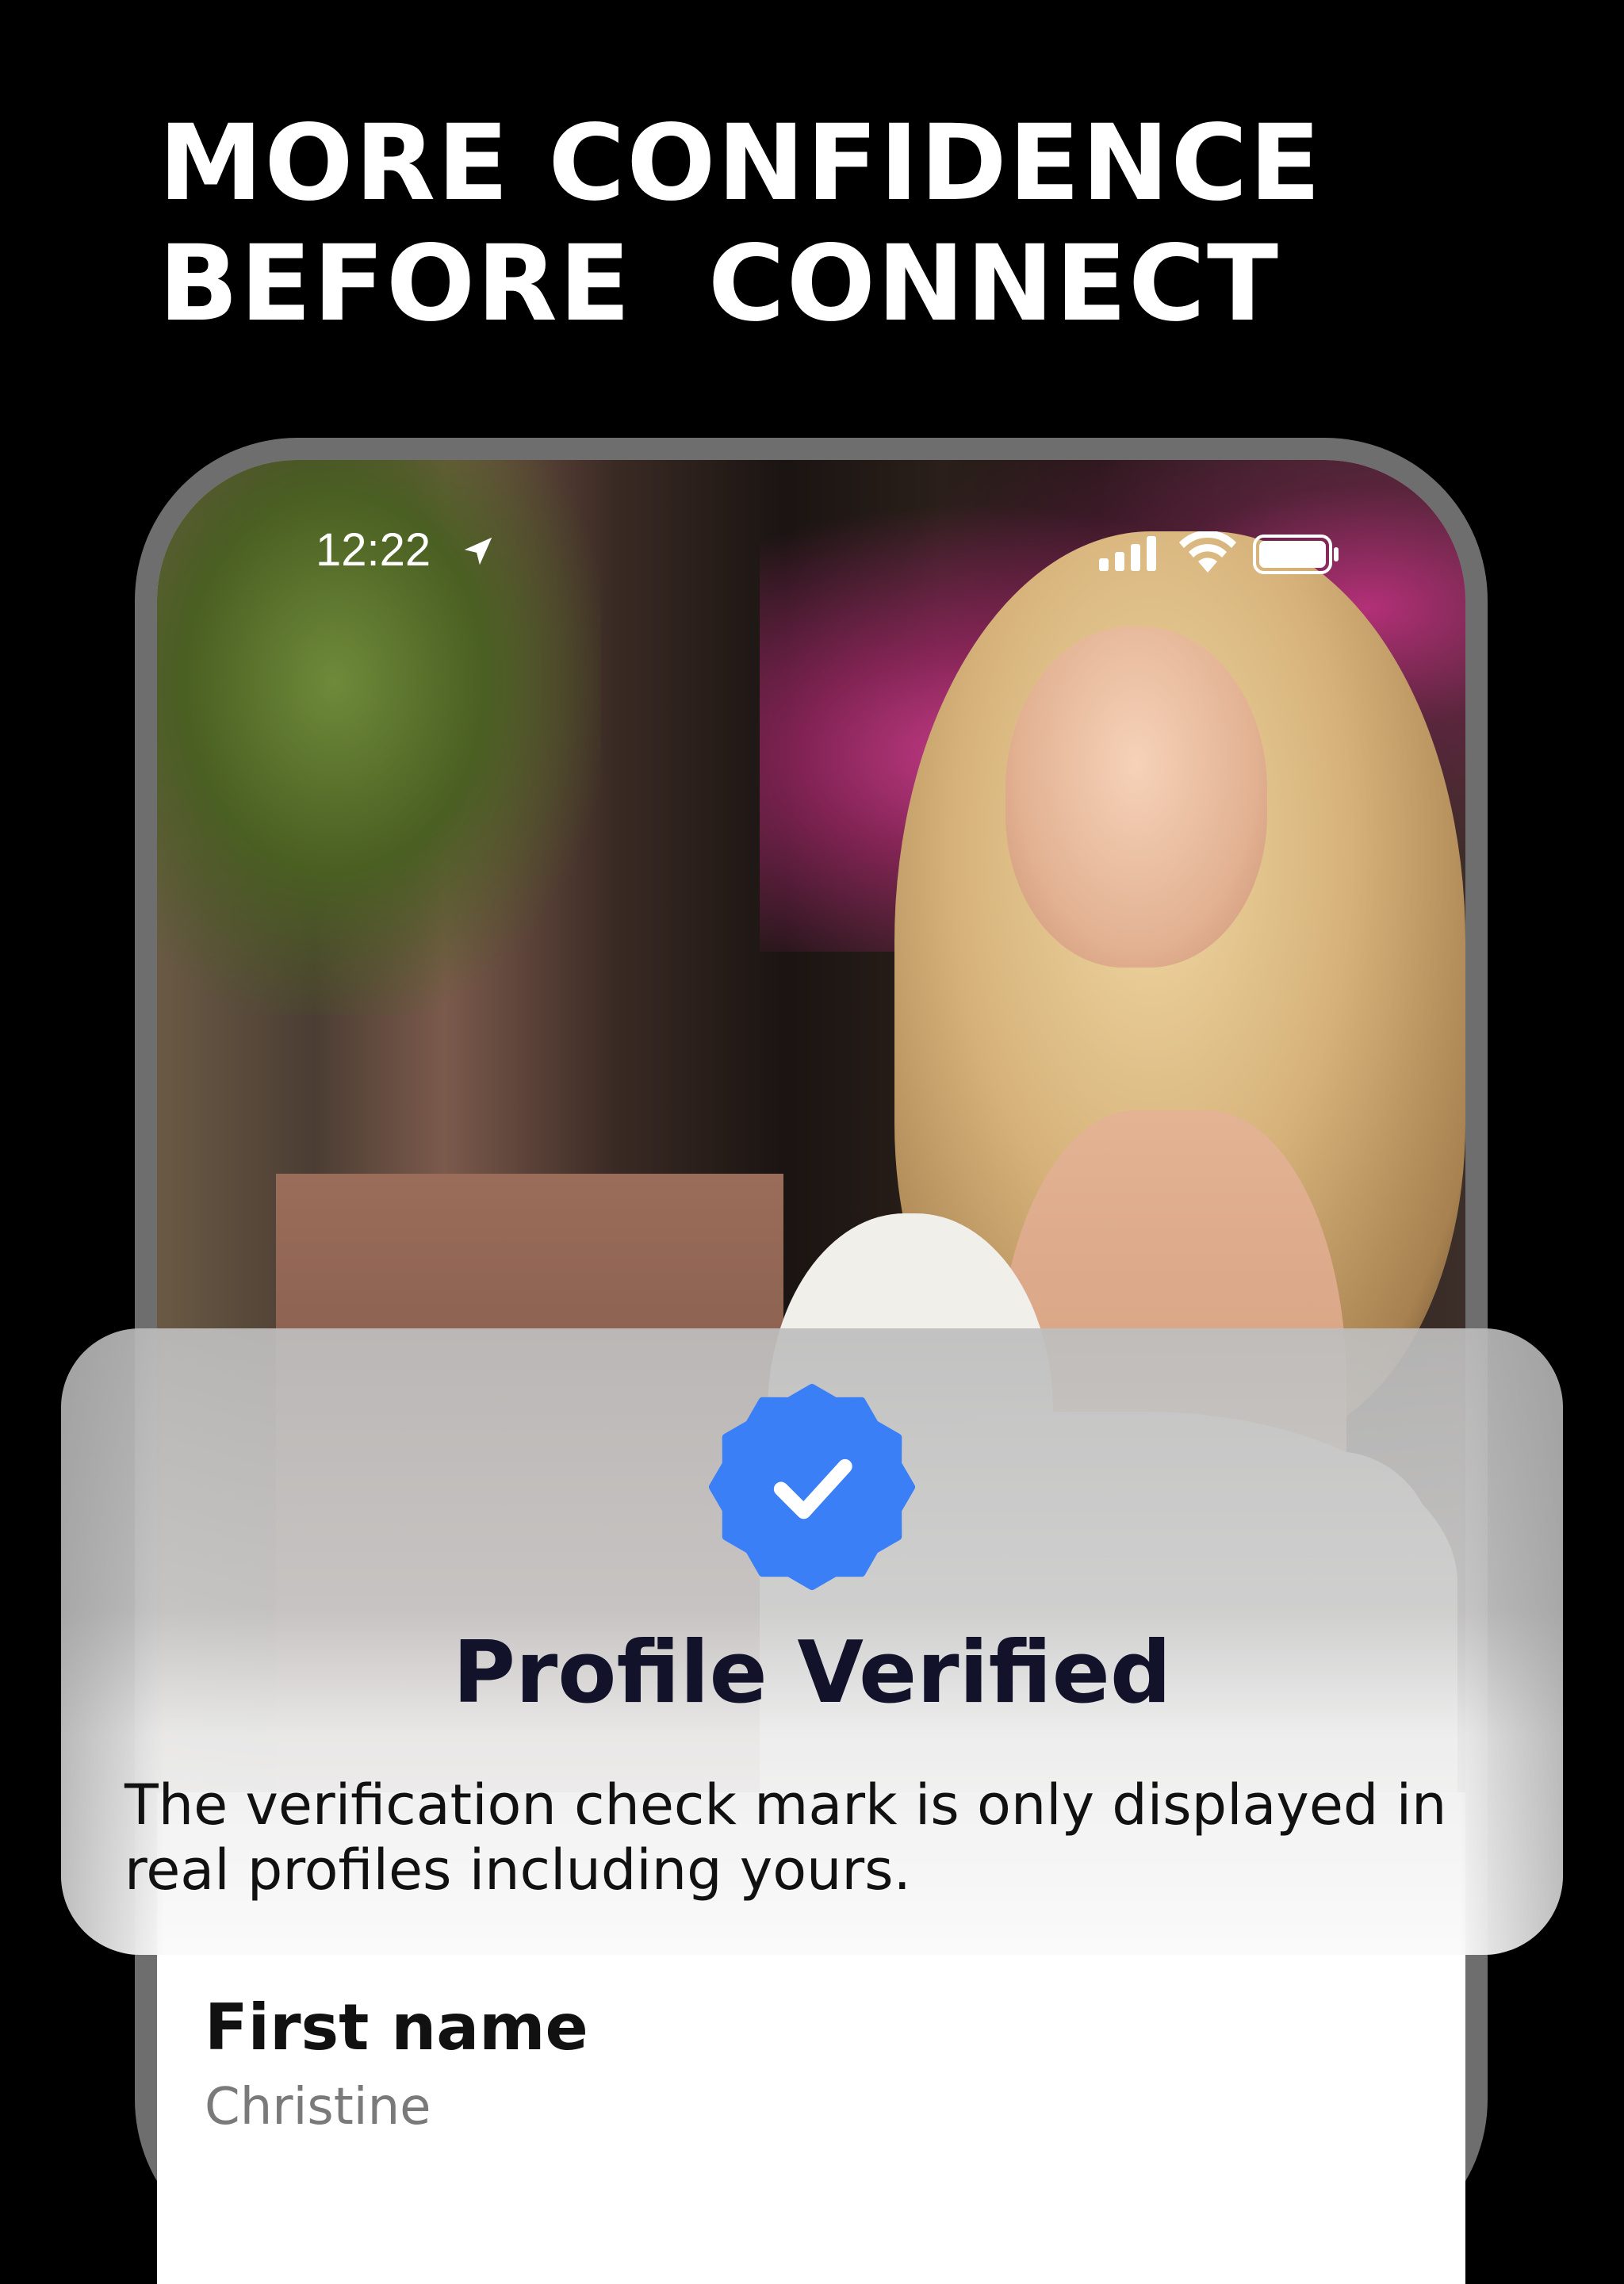 This screenshot has width=1624, height=2284. Describe the element at coordinates (741, 223) in the screenshot. I see `headline: MORE CONFIDENCE BEFORE CONNECT` at that location.